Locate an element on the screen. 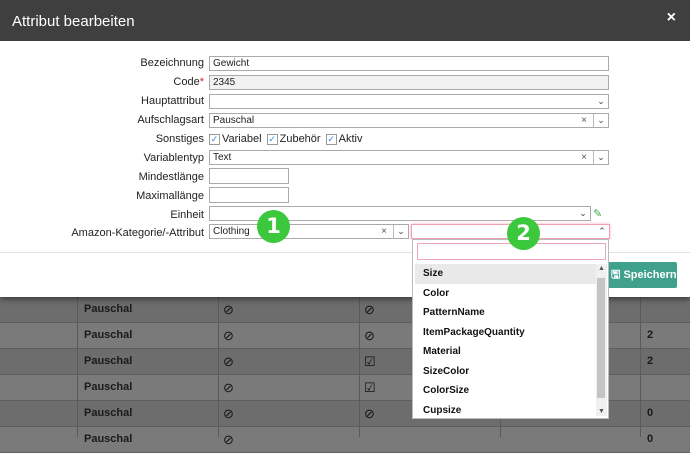 The image size is (690, 453). variablentyp-select: Text × ⌄ is located at coordinates (409, 157).